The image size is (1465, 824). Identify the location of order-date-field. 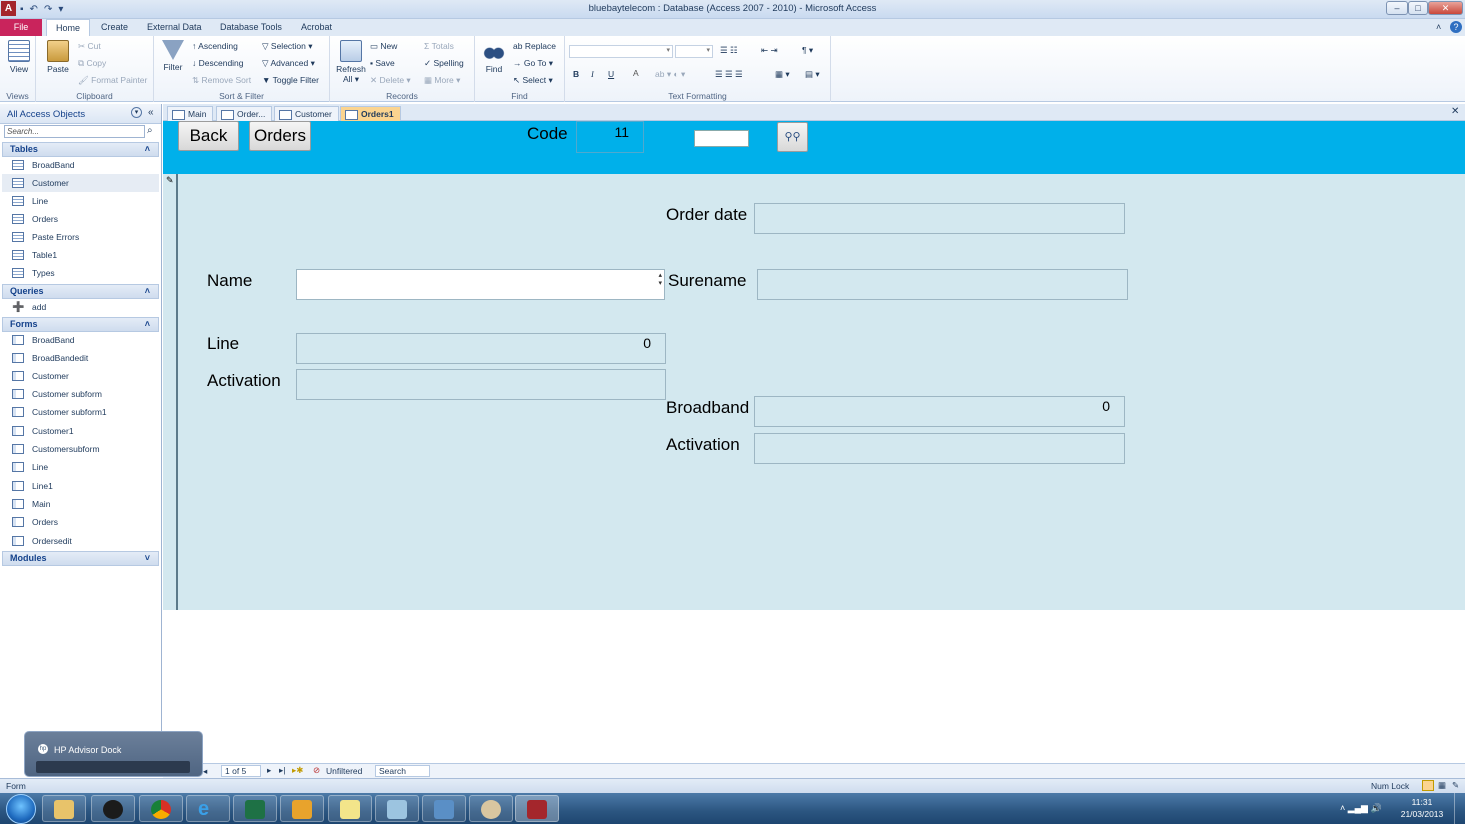
(939, 218).